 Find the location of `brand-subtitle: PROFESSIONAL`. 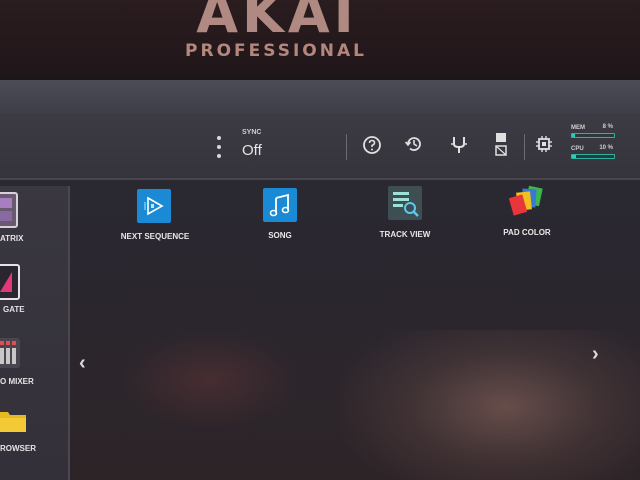

brand-subtitle: PROFESSIONAL is located at coordinates (276, 51).